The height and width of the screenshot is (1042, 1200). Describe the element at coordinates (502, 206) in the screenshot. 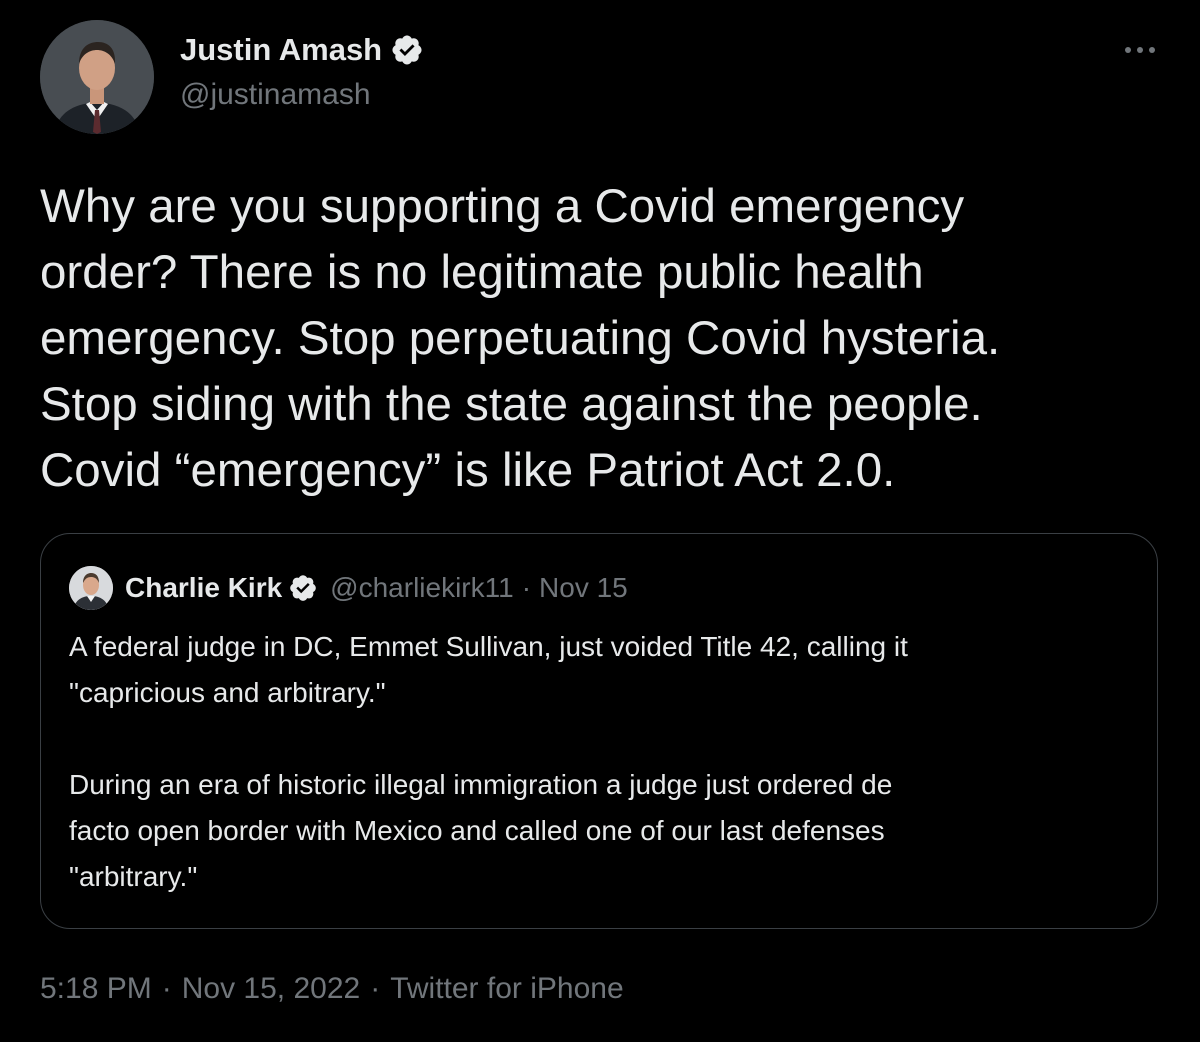

I see `tweet-text-line: Why are you supporting a Covid emergency` at that location.